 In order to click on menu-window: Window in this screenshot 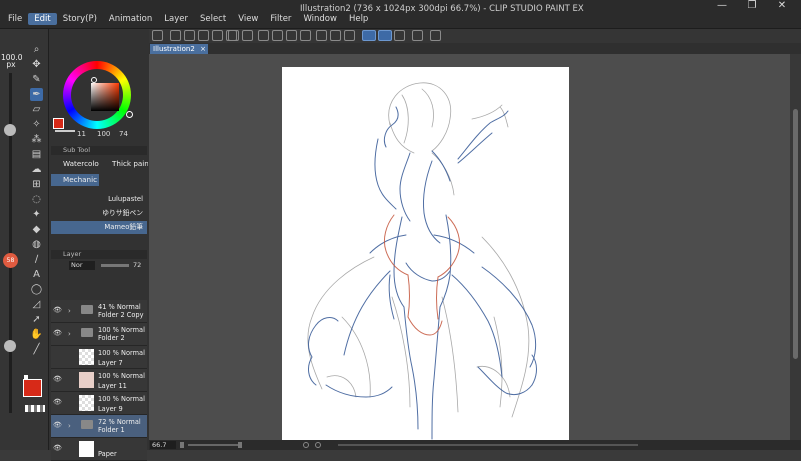, I will do `click(320, 19)`.